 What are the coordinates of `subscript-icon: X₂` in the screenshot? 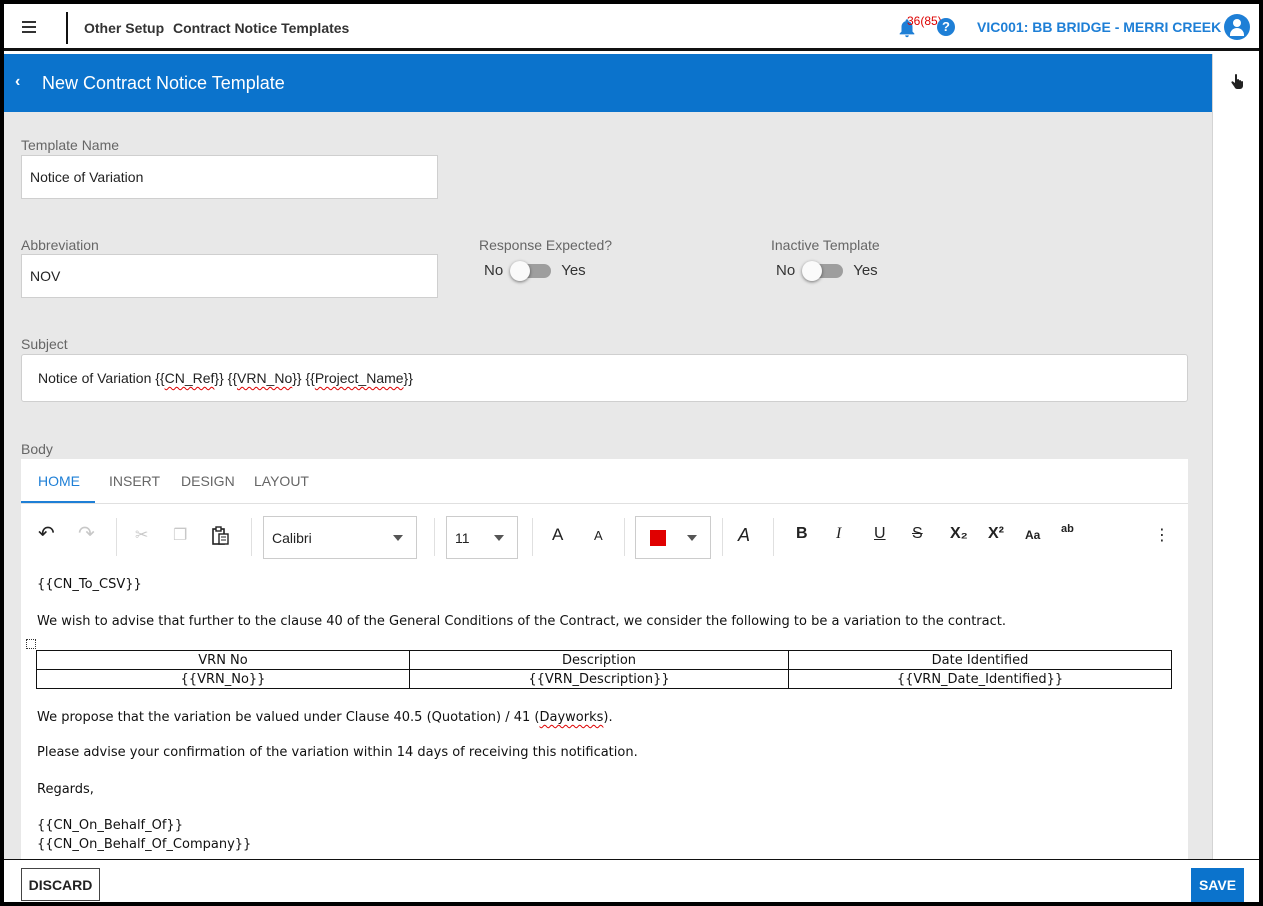 It's located at (959, 534).